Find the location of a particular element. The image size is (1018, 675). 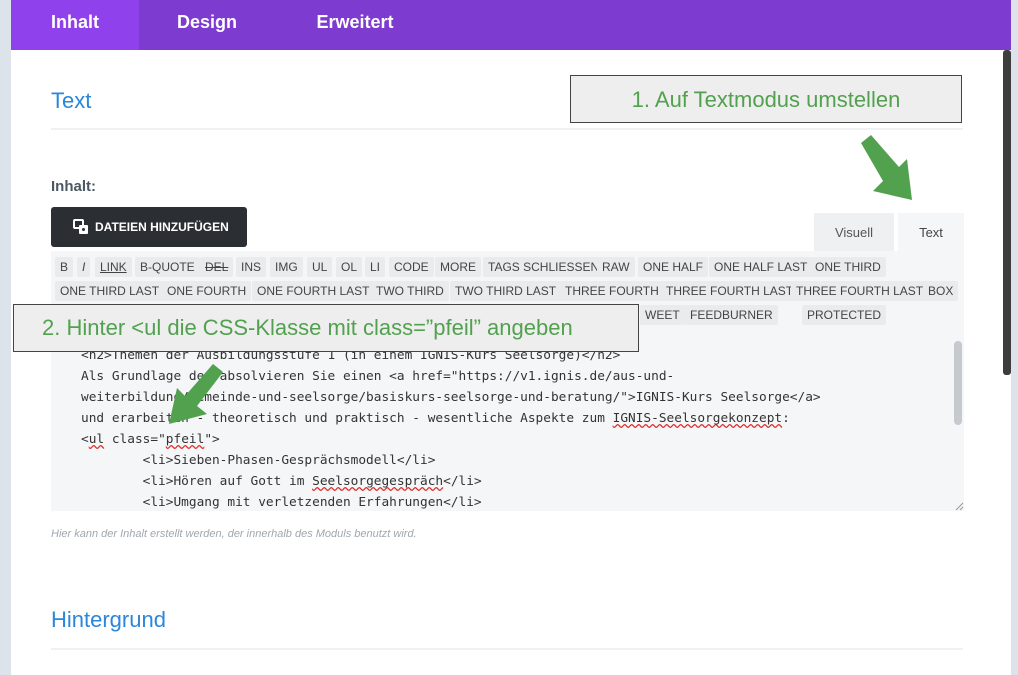

qt-one-half-button: ONE HALF is located at coordinates (673, 267).